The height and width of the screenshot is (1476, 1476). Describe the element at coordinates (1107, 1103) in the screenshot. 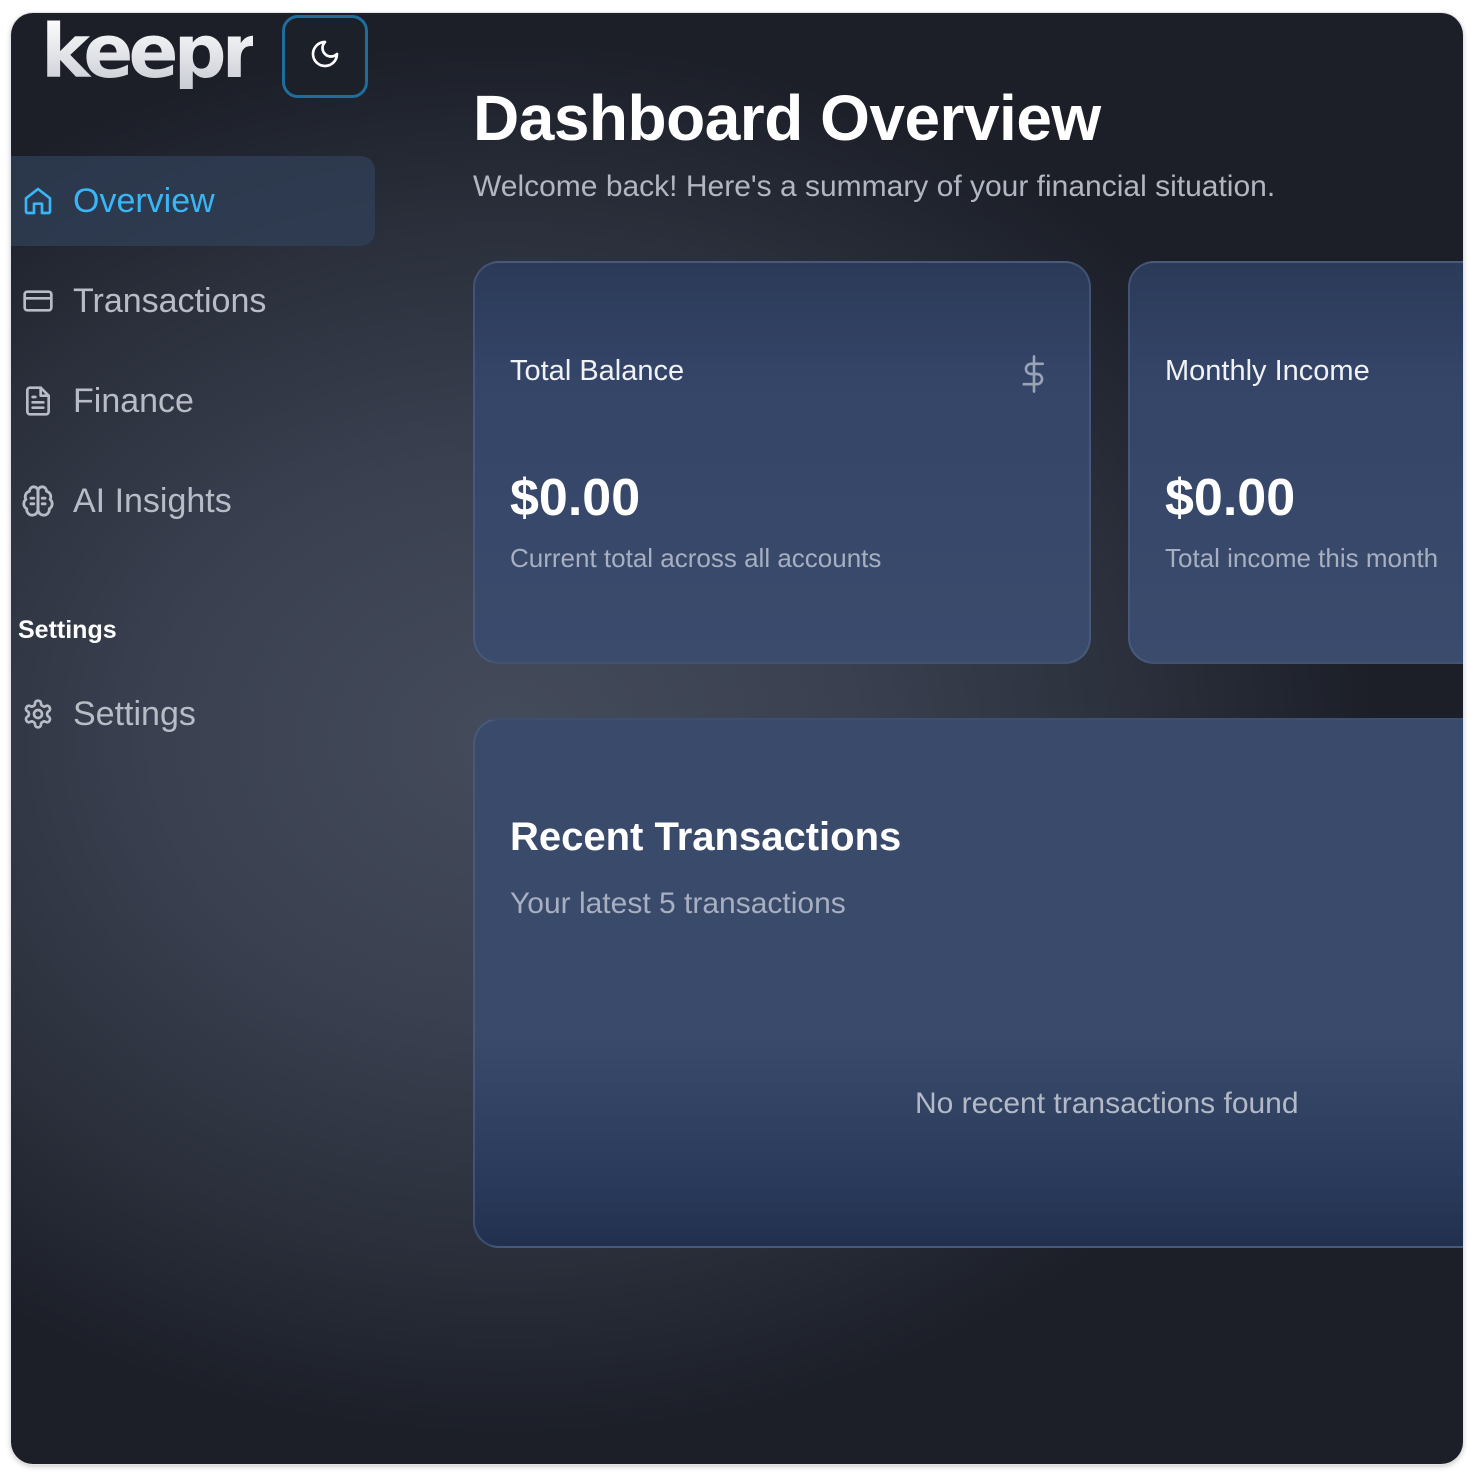

I see `empty-state-message: No recent transactions found` at that location.